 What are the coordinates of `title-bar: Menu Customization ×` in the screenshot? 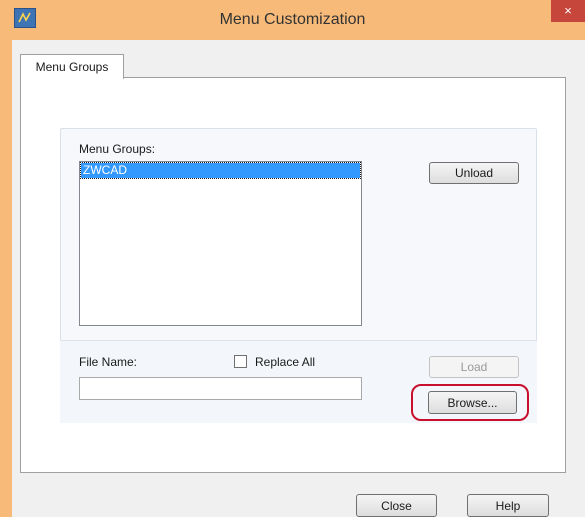 It's located at (292, 20).